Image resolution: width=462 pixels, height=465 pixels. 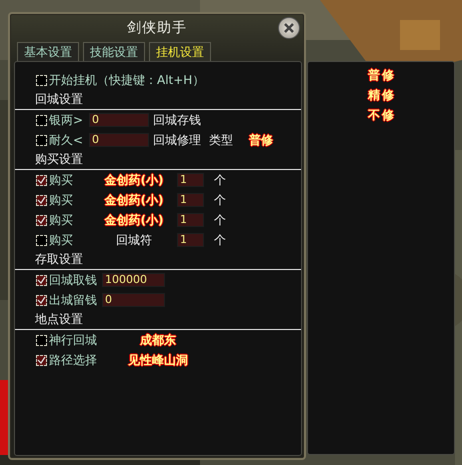 I want to click on section-title: 购买设置, so click(x=59, y=159).